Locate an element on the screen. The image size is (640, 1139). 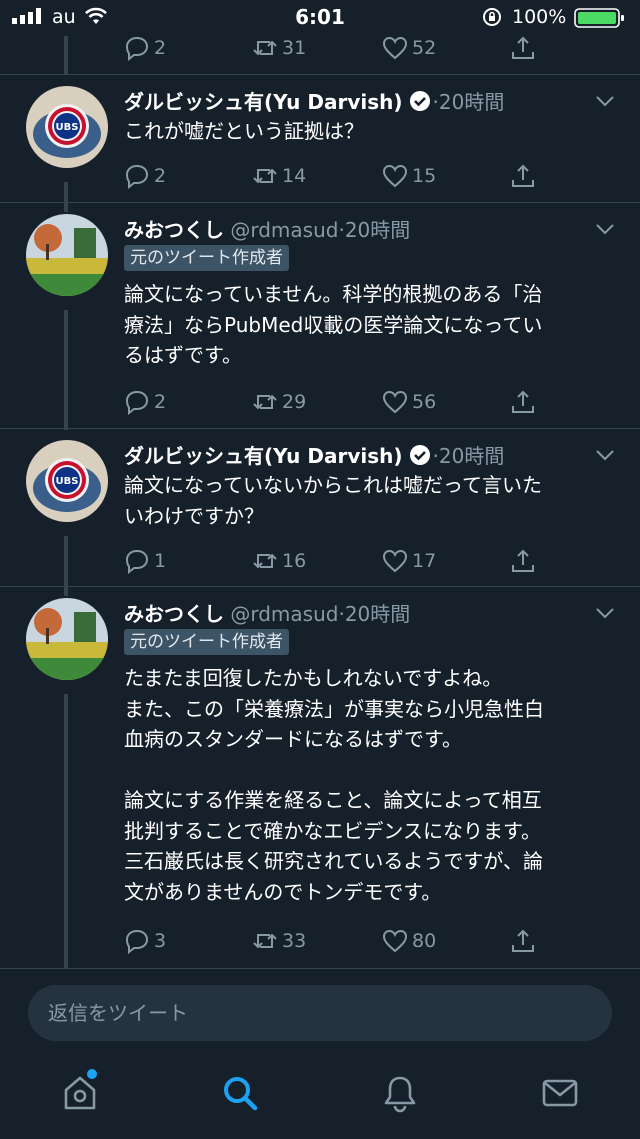
messages-icon is located at coordinates (560, 1093).